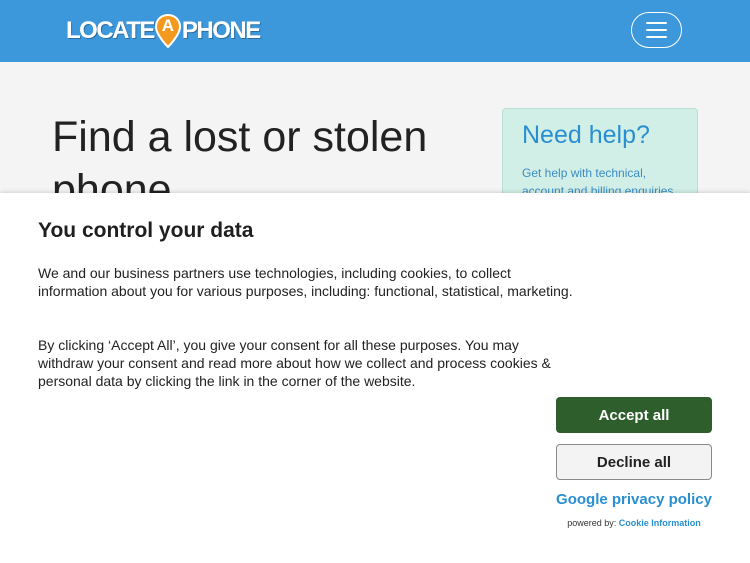  What do you see at coordinates (146, 230) in the screenshot?
I see `cookie-title: You control your data` at bounding box center [146, 230].